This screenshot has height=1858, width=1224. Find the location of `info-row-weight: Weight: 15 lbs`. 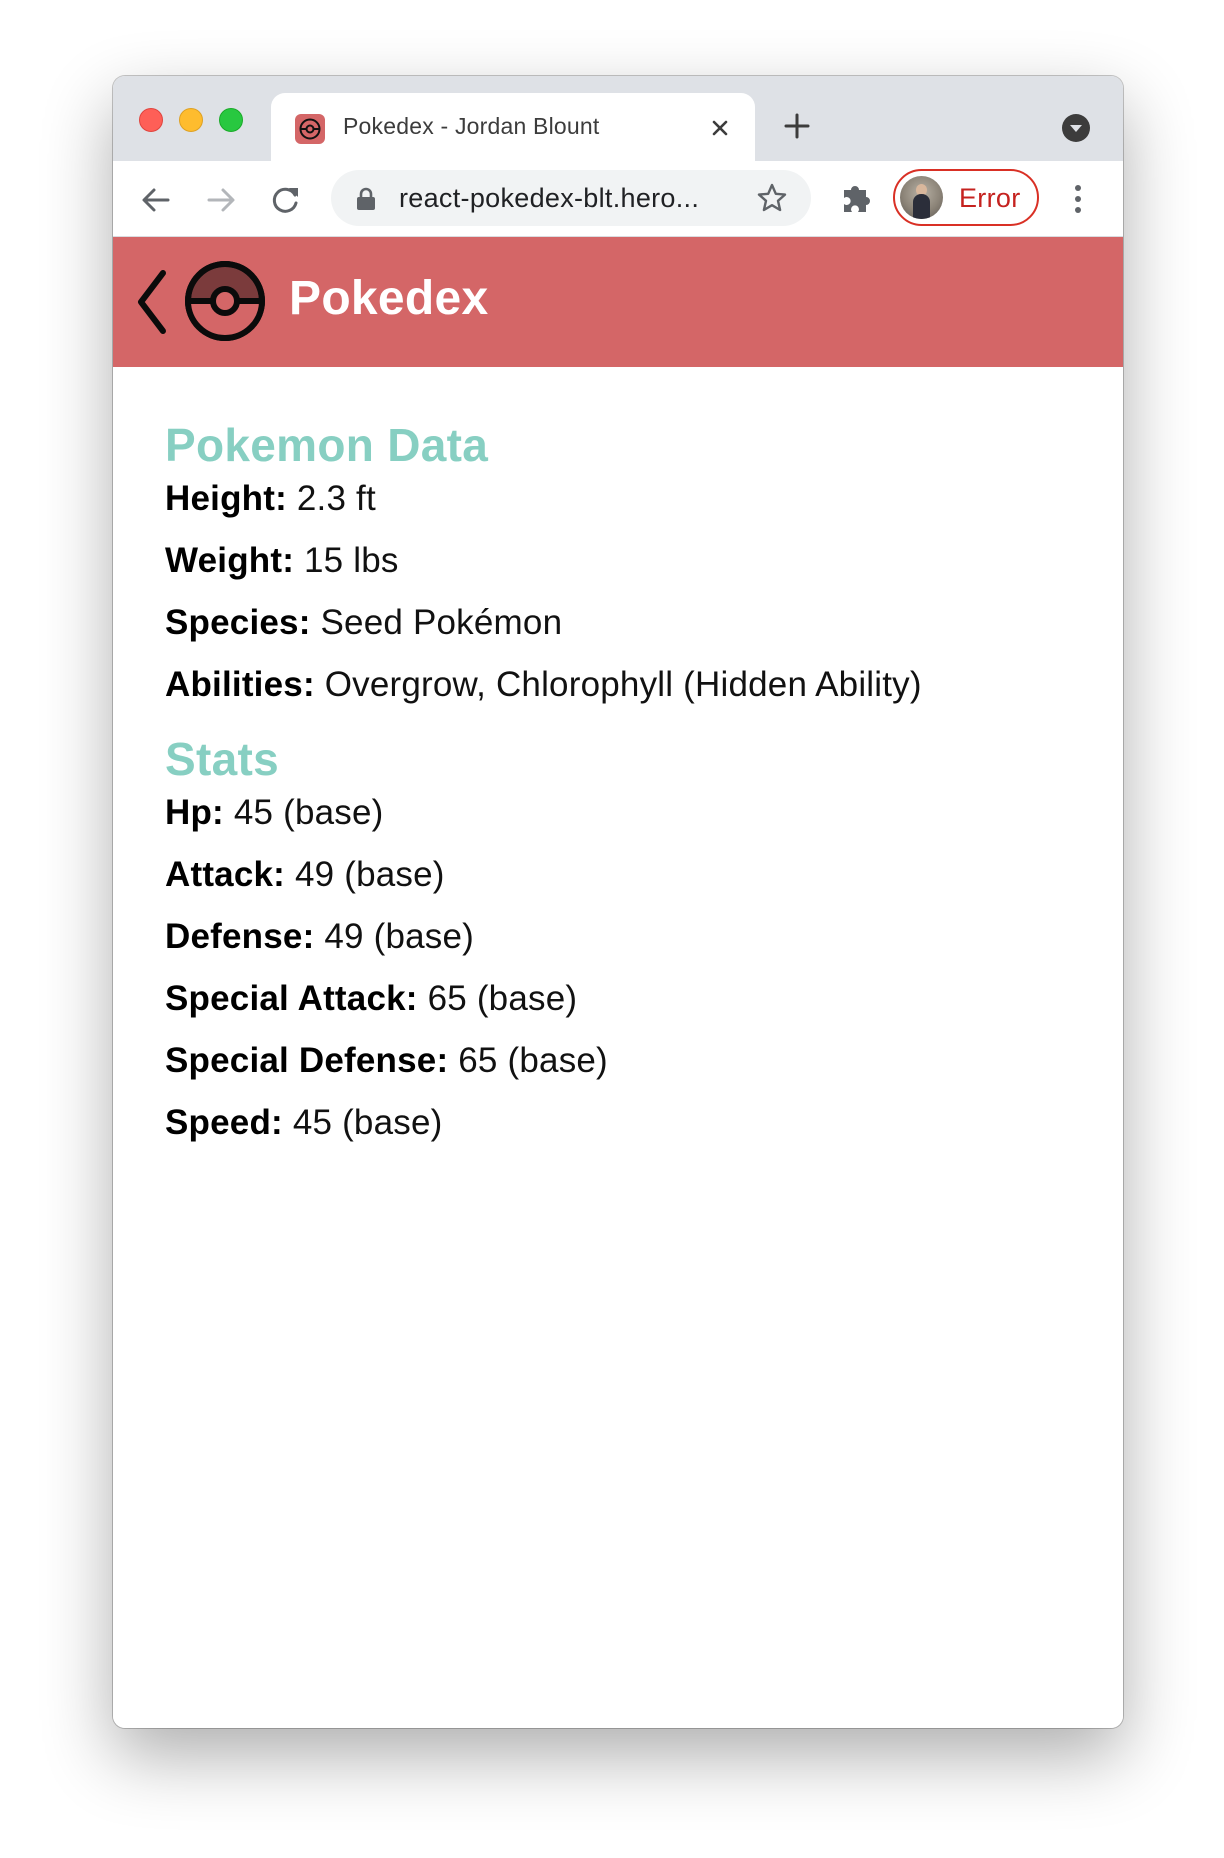

info-row-weight: Weight: 15 lbs is located at coordinates (282, 560).